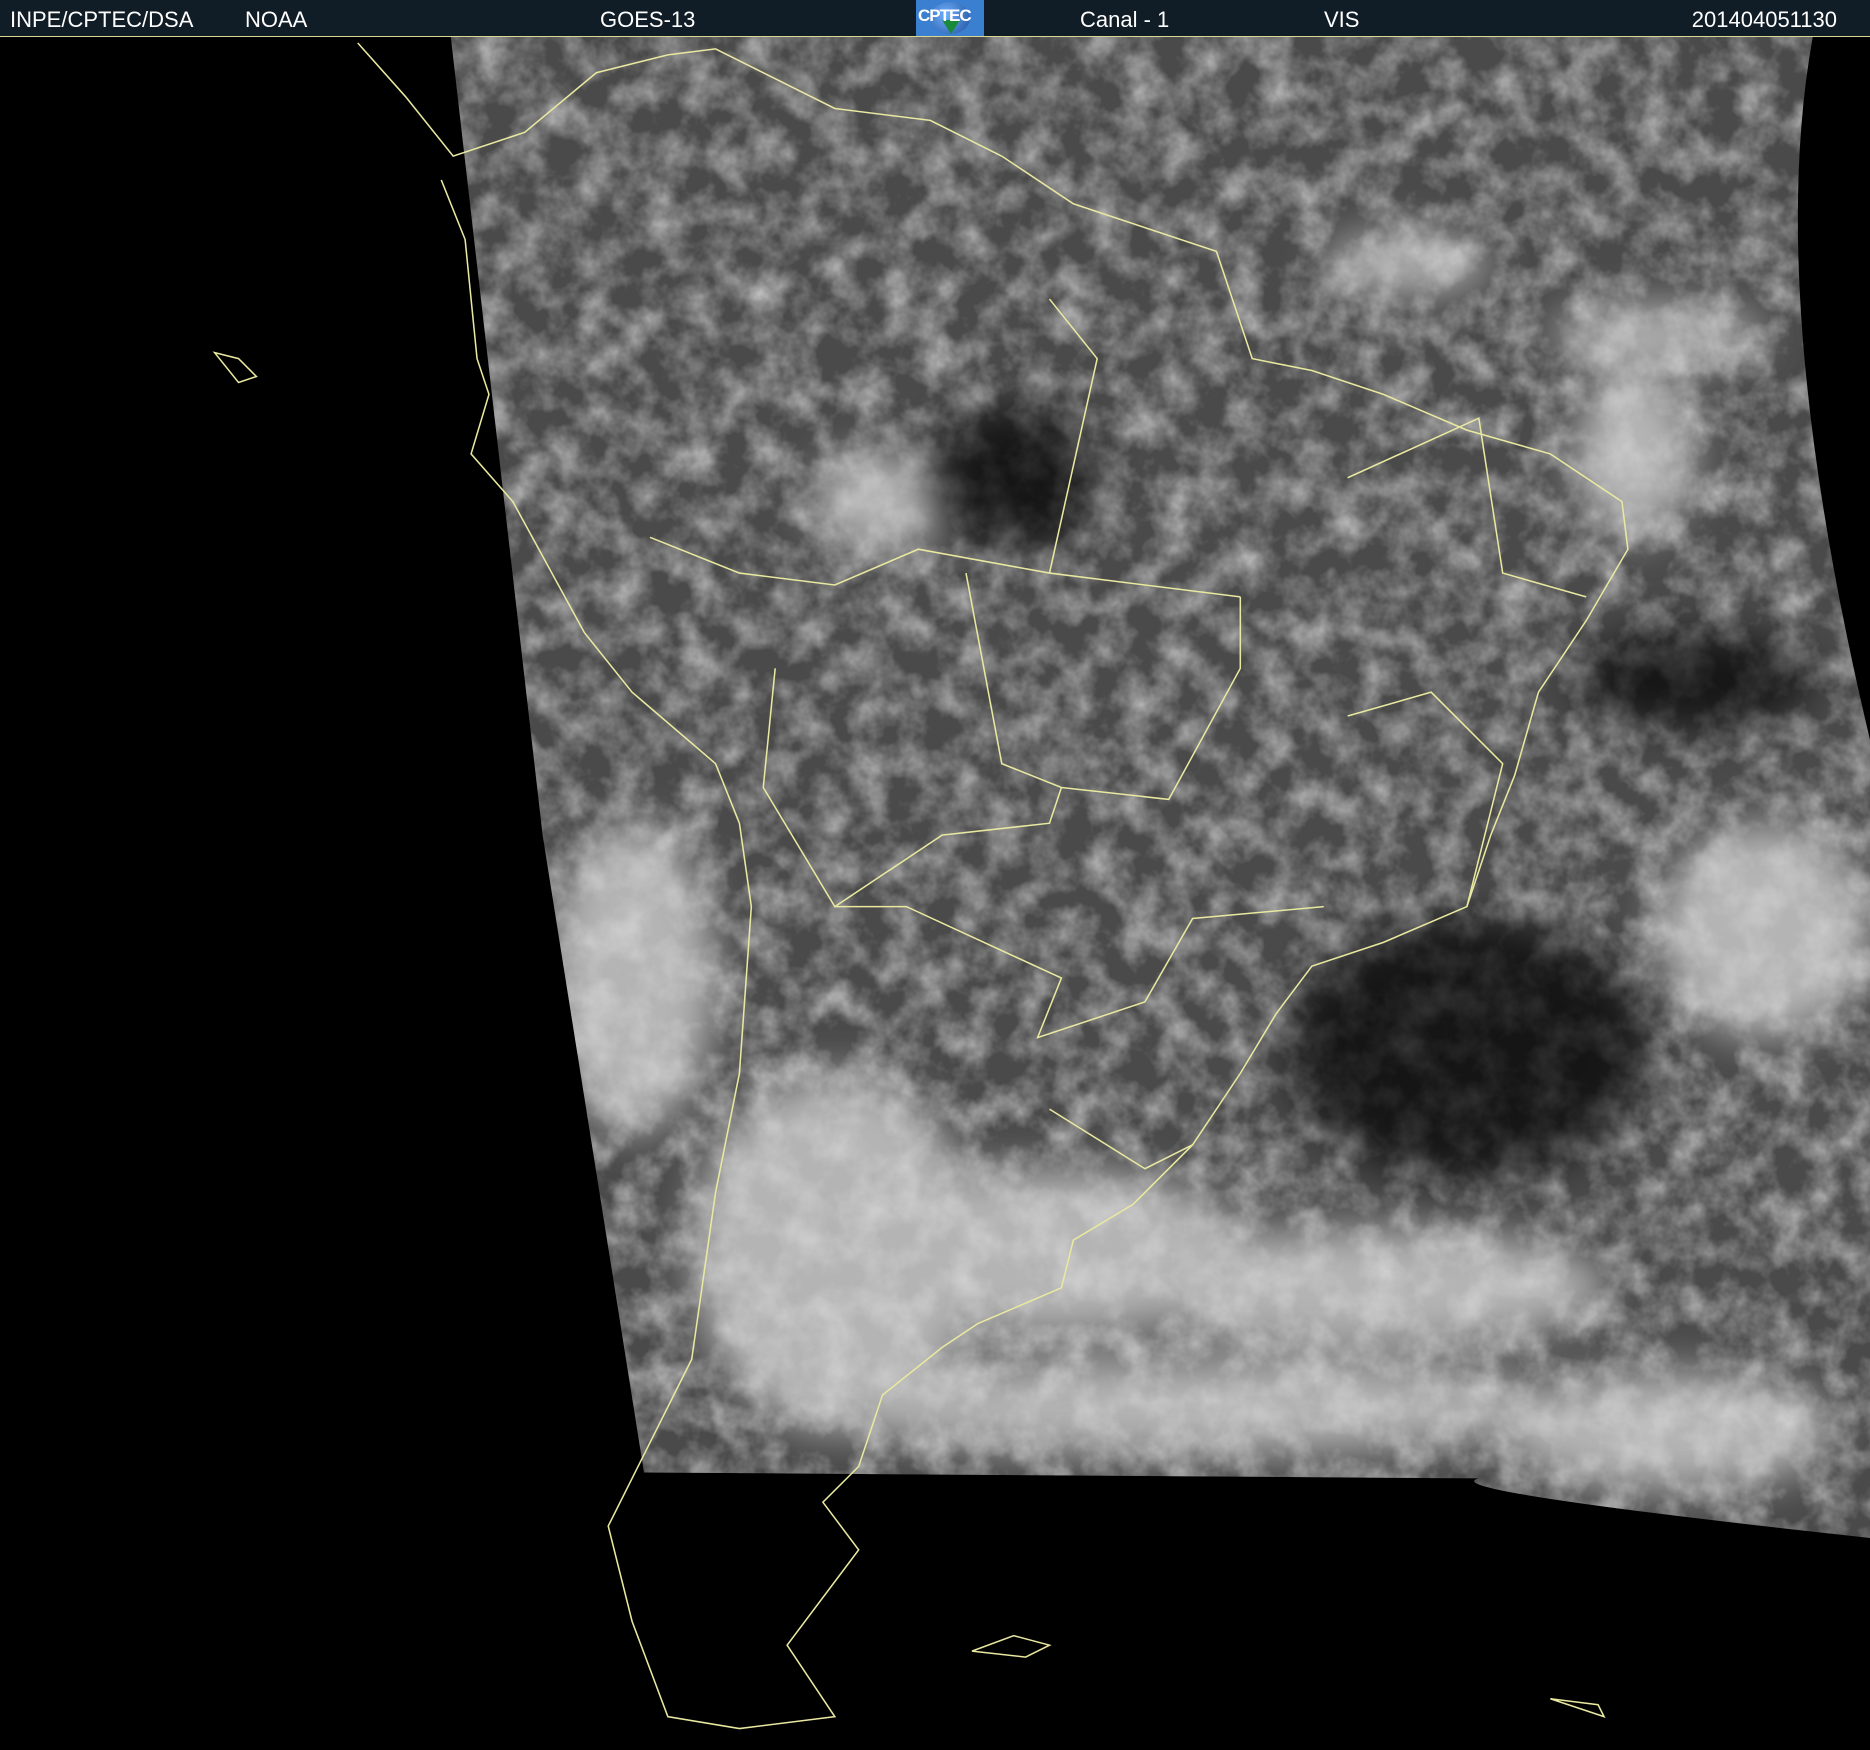  Describe the element at coordinates (1764, 19) in the screenshot. I see `timestamp-label: 201404051130` at that location.